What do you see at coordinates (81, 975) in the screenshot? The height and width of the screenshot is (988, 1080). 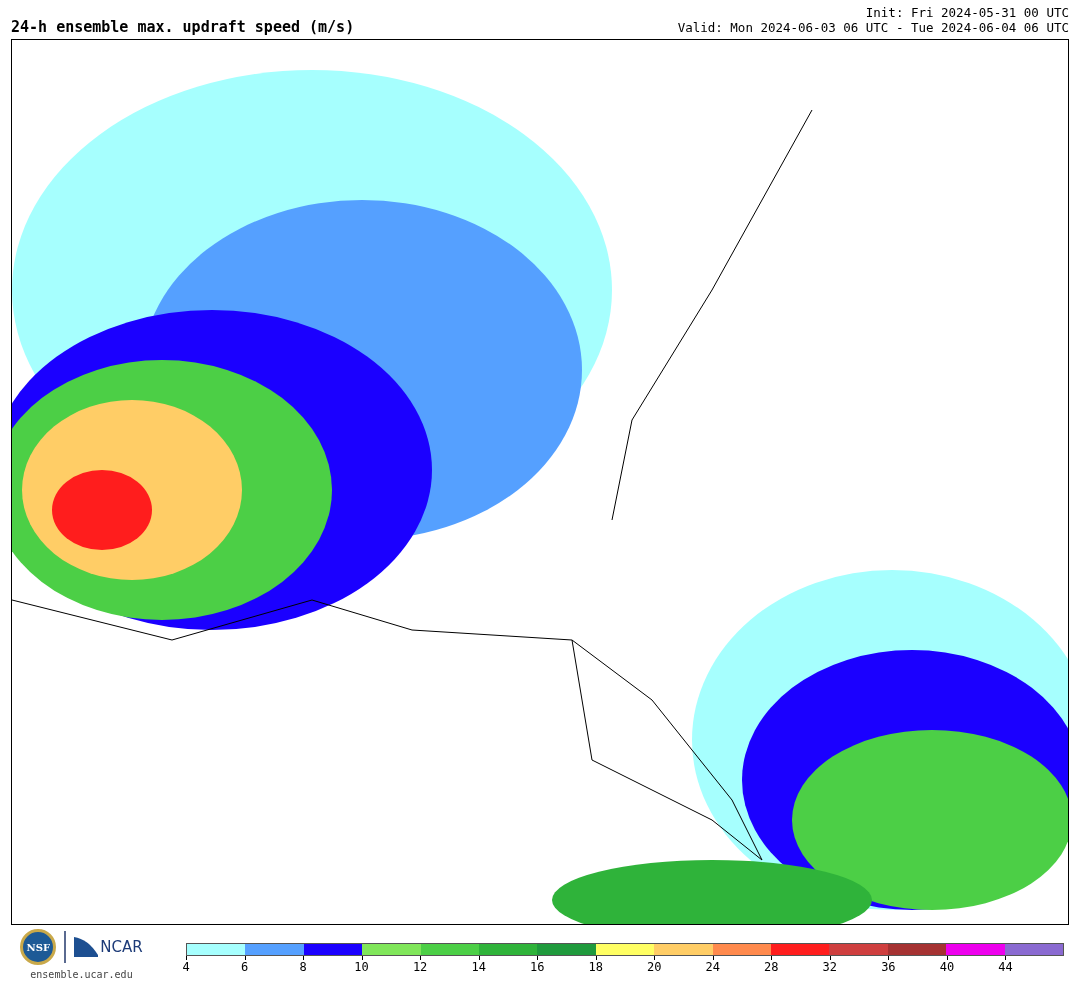 I see `site-url: ensemble.ucar.edu` at bounding box center [81, 975].